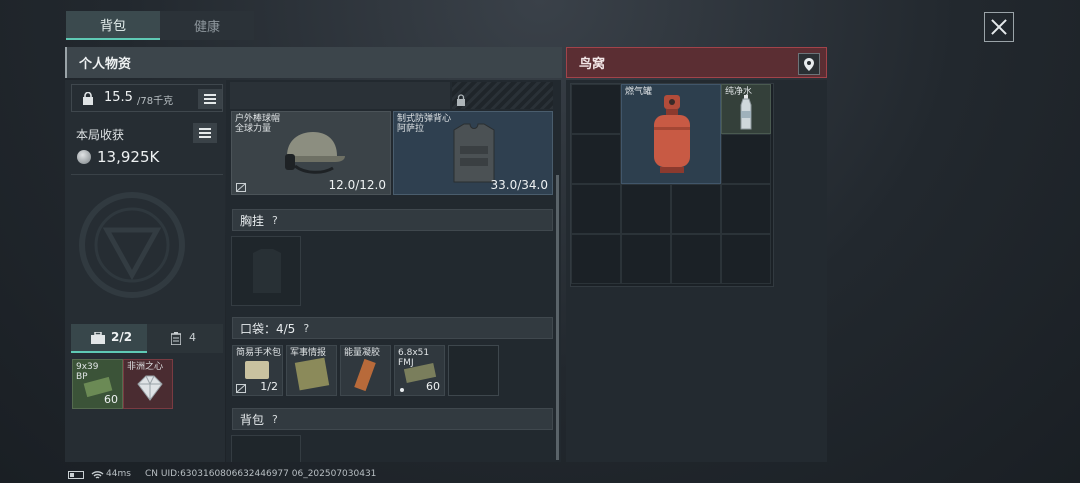  What do you see at coordinates (132, 245) in the screenshot?
I see `faction-emblem-icon` at bounding box center [132, 245].